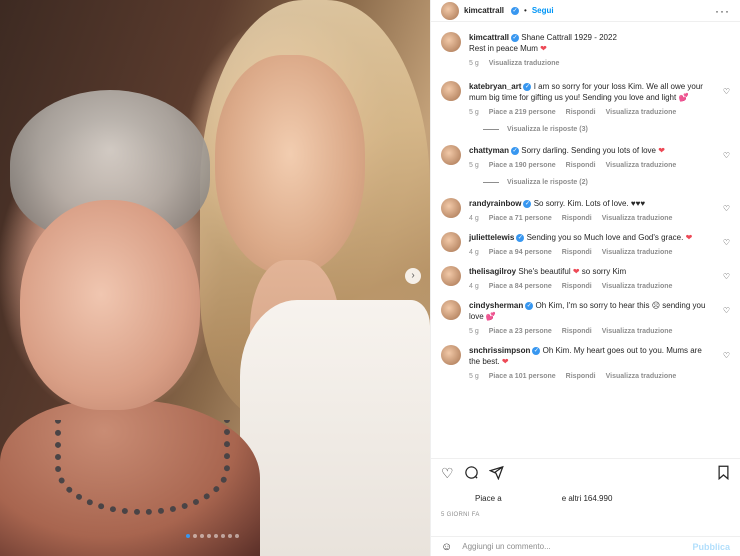  Describe the element at coordinates (499, 350) in the screenshot. I see `comment-username: snchrissimpson` at that location.